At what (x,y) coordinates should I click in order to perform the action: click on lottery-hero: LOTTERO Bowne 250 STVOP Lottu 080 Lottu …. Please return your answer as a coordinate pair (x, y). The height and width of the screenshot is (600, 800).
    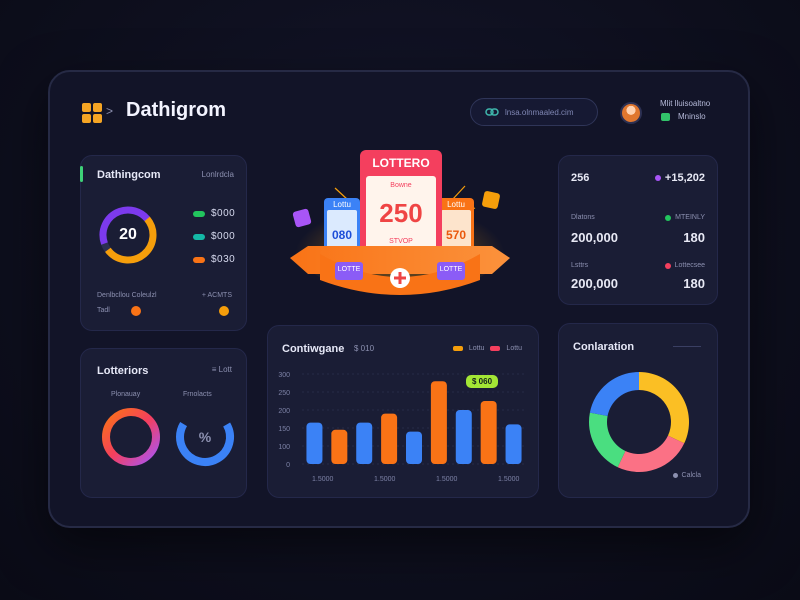
    Looking at the image, I should click on (400, 225).